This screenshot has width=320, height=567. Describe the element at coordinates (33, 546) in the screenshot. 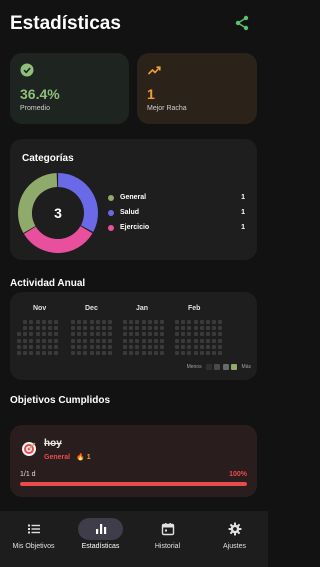

I see `nav-label: Mis Objetivos` at that location.